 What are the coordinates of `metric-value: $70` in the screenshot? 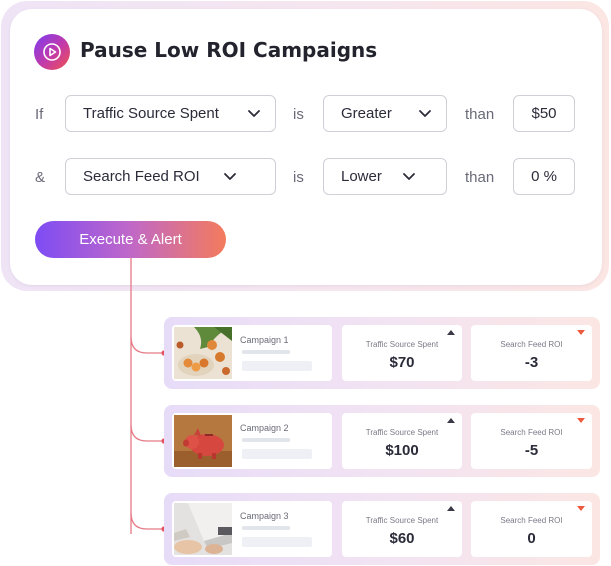 It's located at (402, 362).